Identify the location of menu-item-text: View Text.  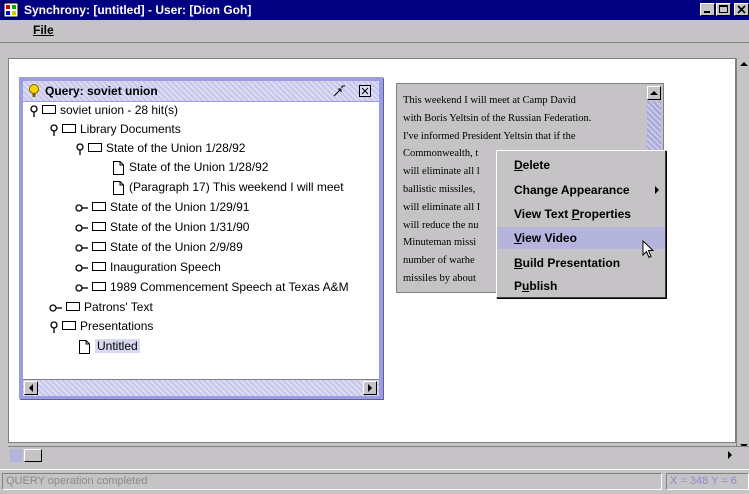
(543, 214).